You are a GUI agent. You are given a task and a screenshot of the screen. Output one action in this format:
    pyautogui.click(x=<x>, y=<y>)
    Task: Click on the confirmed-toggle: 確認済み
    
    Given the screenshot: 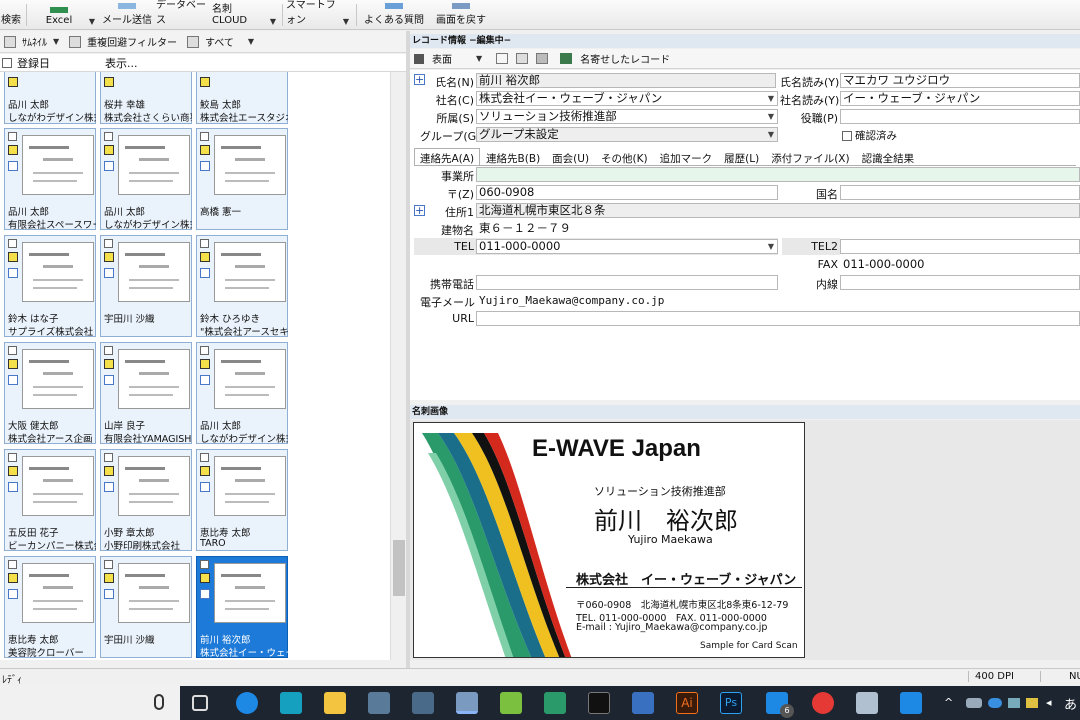 What is the action you would take?
    pyautogui.click(x=869, y=135)
    